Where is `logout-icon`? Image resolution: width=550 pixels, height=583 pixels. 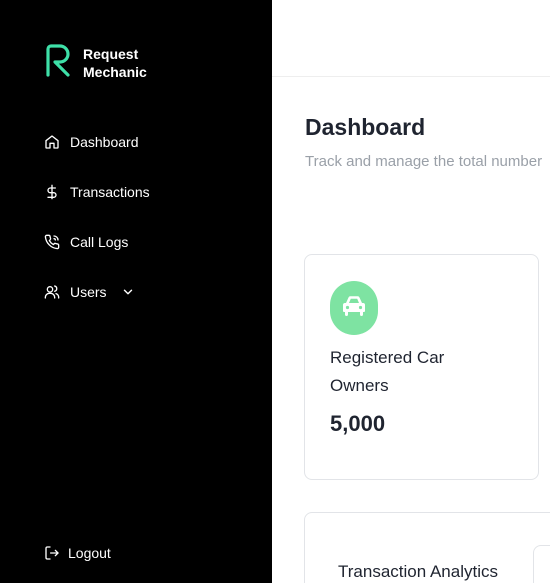
logout-icon is located at coordinates (52, 553).